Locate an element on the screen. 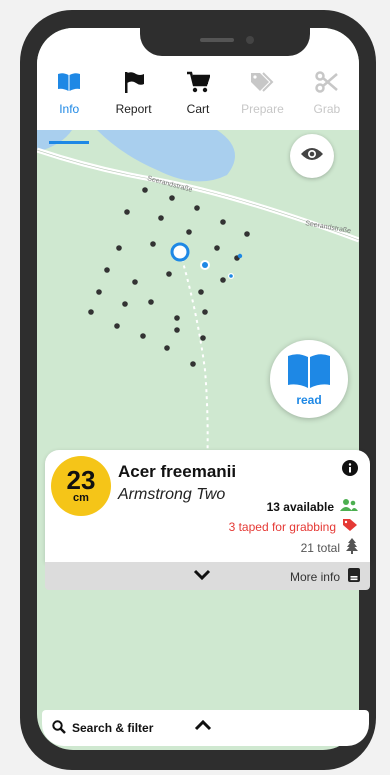 This screenshot has width=390, height=775. search-icon is located at coordinates (59, 729).